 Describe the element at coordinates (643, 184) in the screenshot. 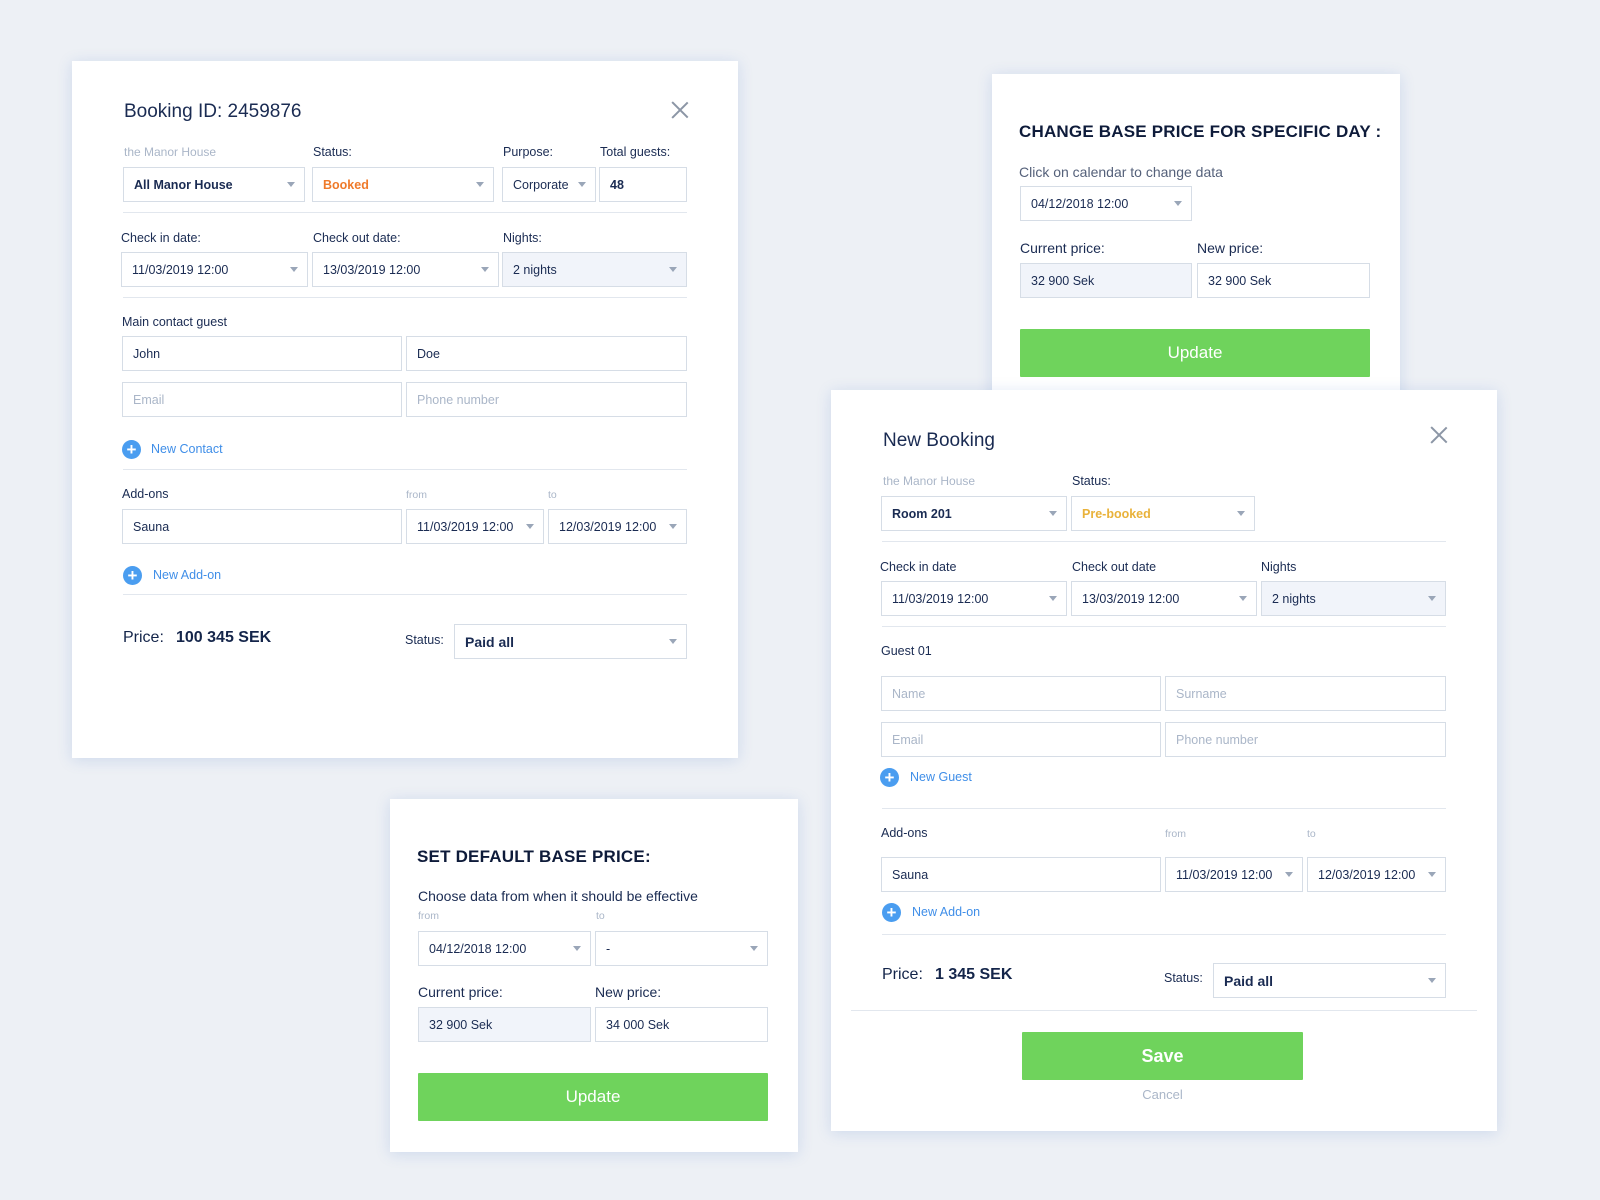

I see `total-guests-input: 48` at that location.